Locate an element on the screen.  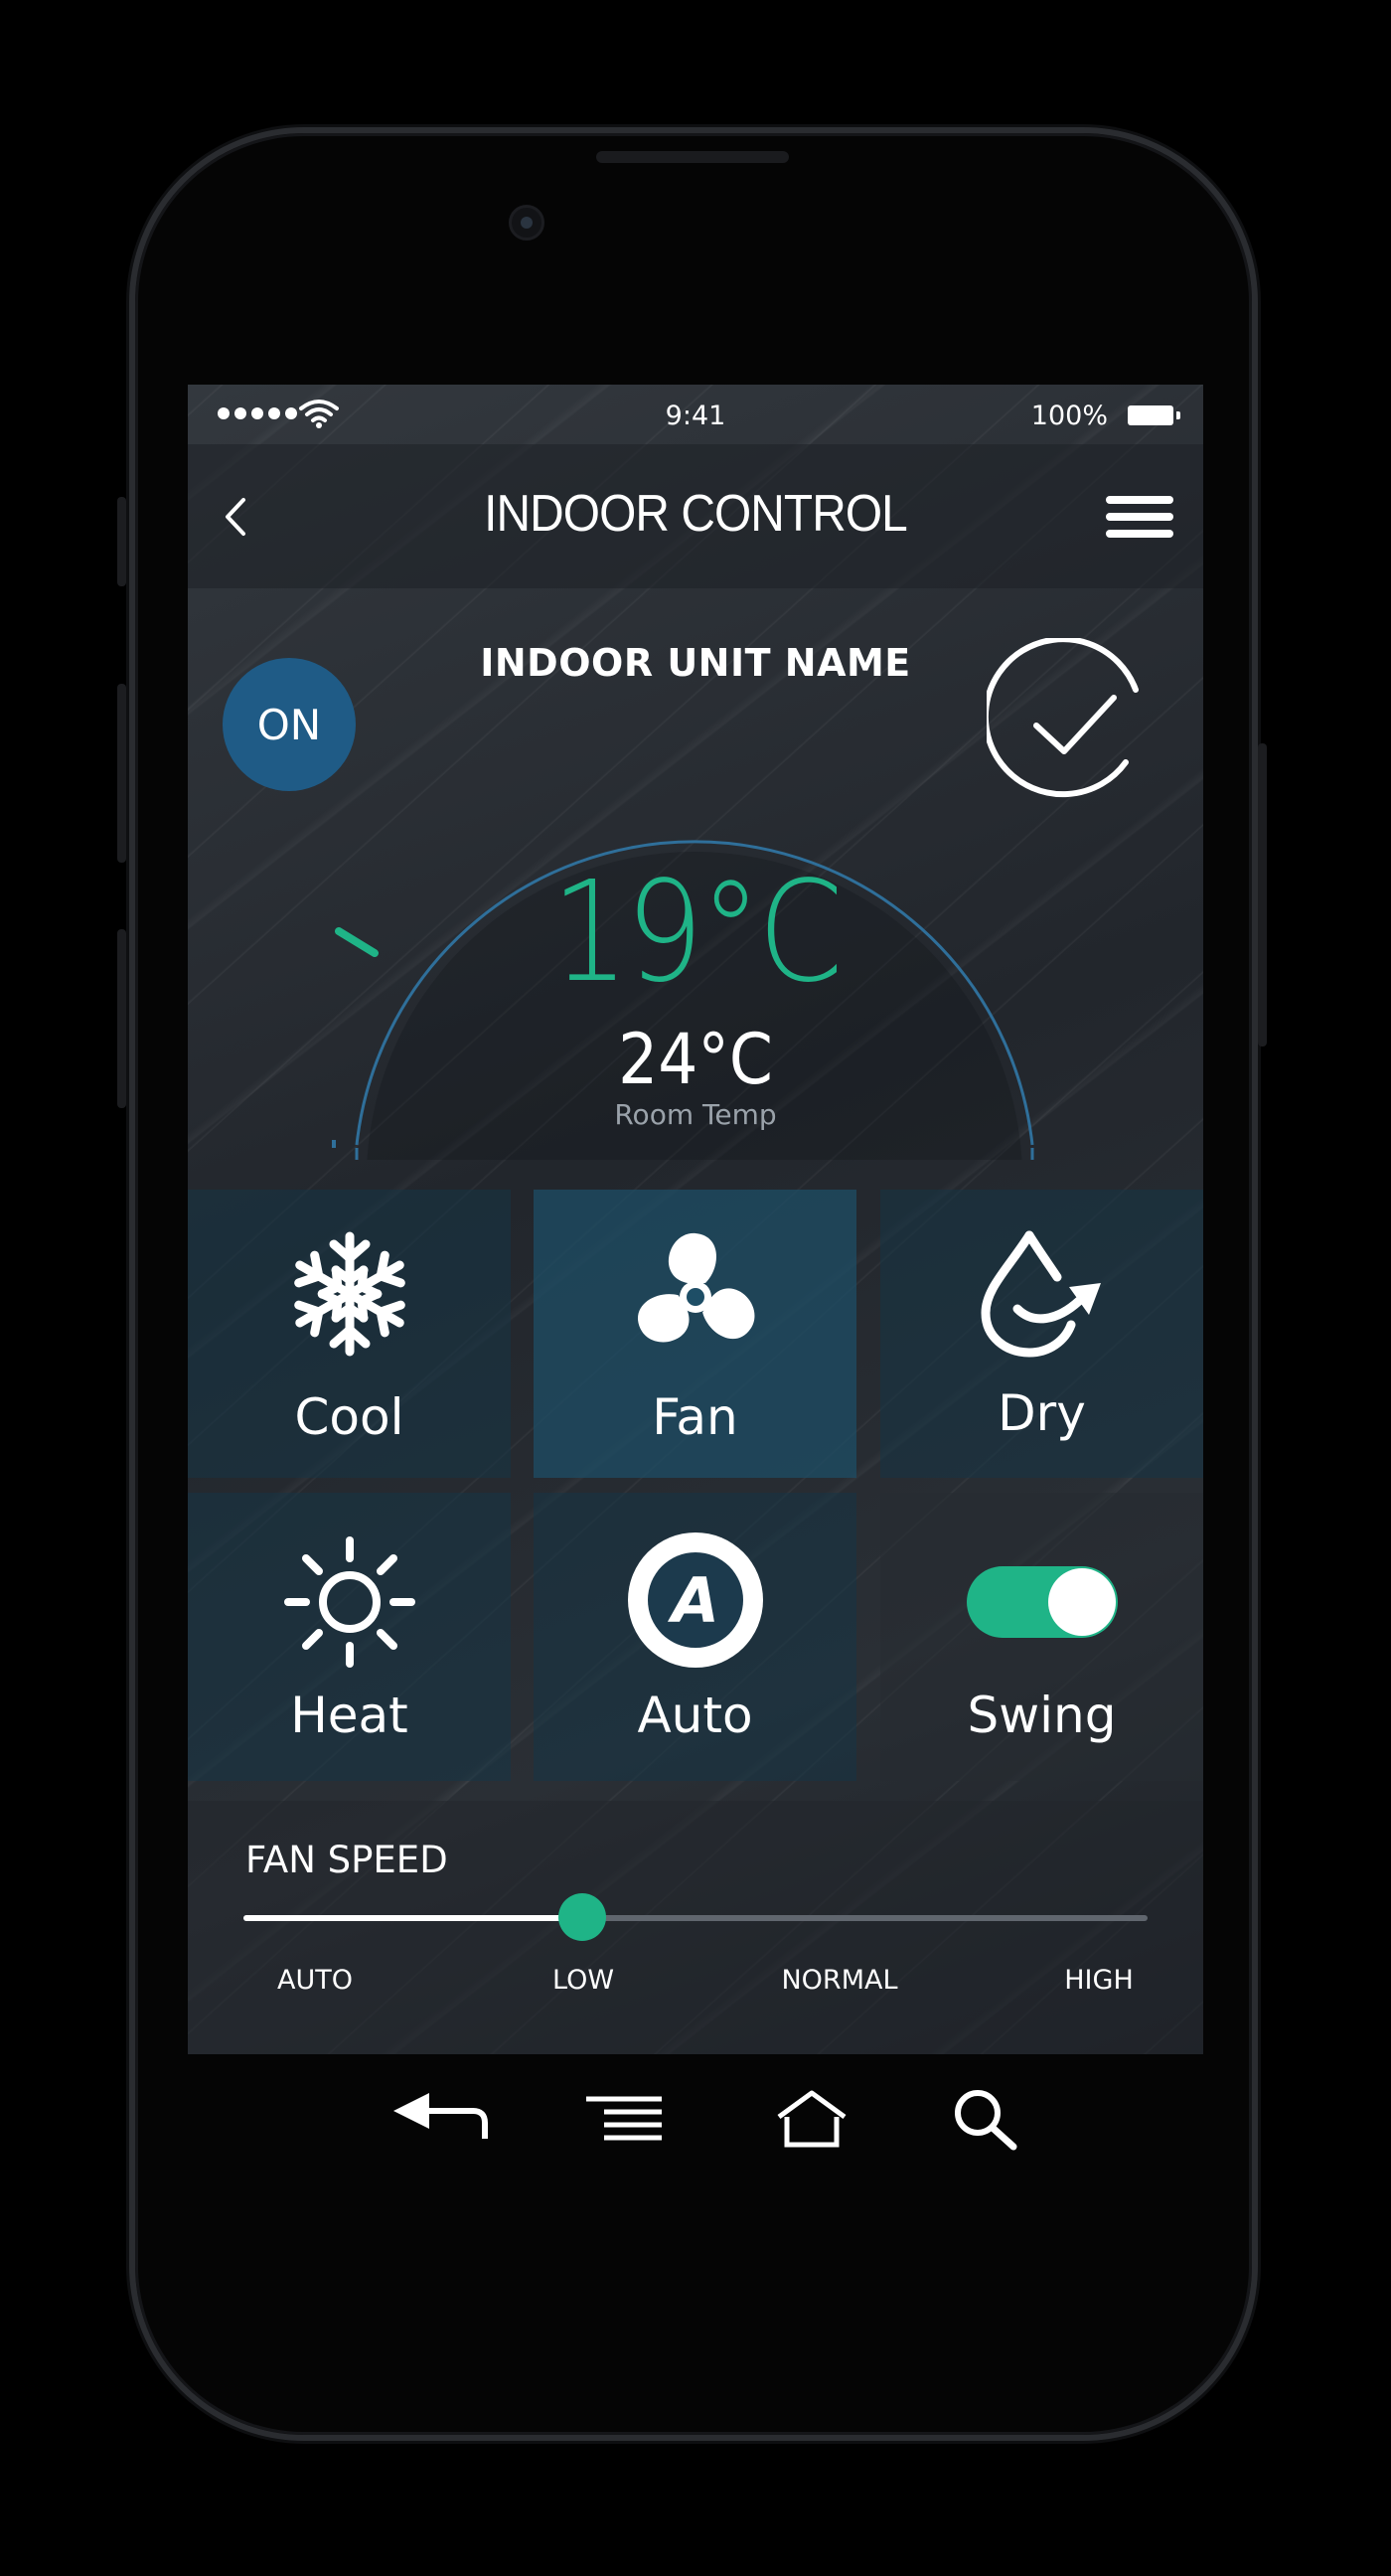
toggle-switch-icon is located at coordinates (1042, 1602).